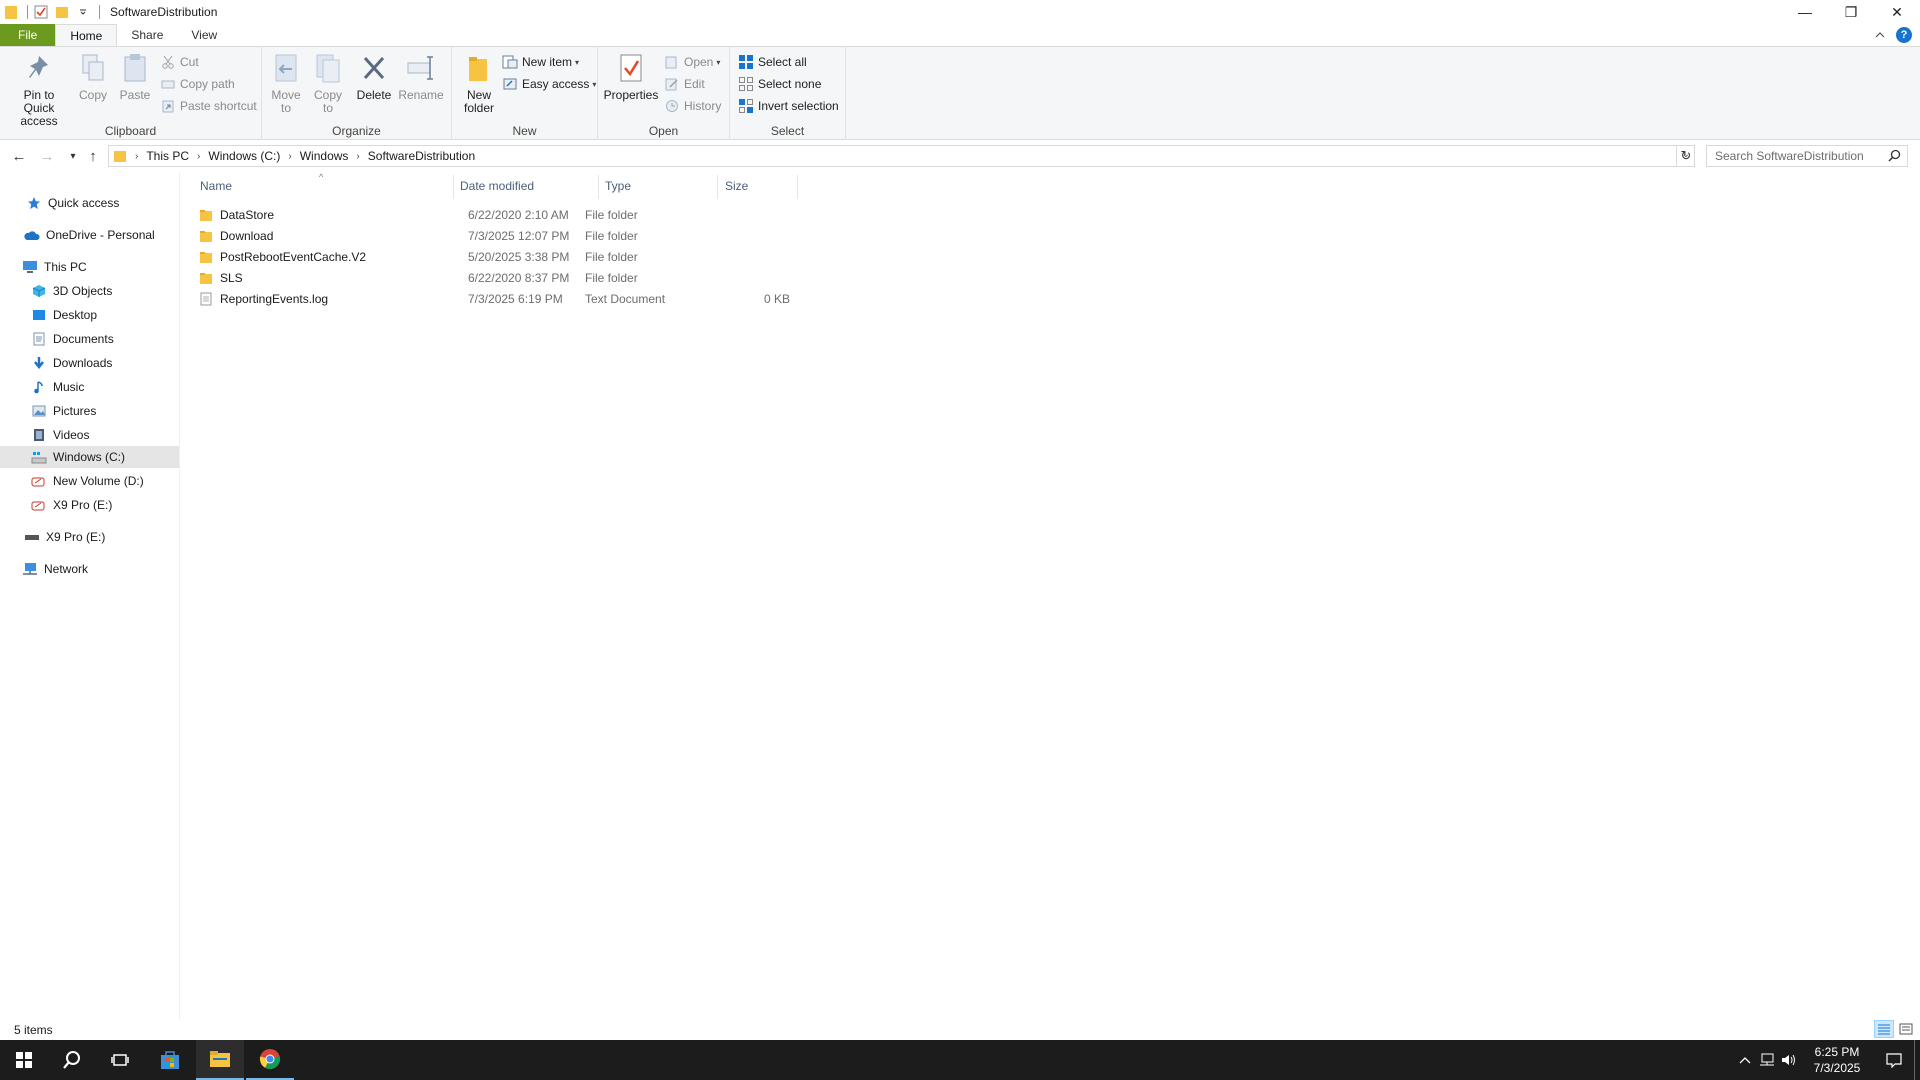 The width and height of the screenshot is (1920, 1080). Describe the element at coordinates (525, 186) in the screenshot. I see `column-header-date-modified: Date modified` at that location.